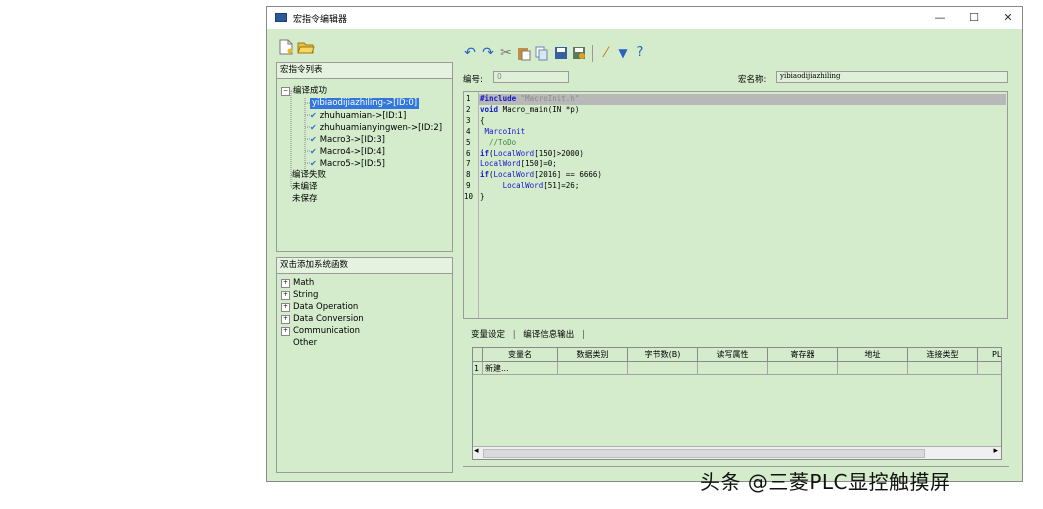 The image size is (1043, 509). Describe the element at coordinates (544, 56) in the screenshot. I see `copy-icon` at that location.